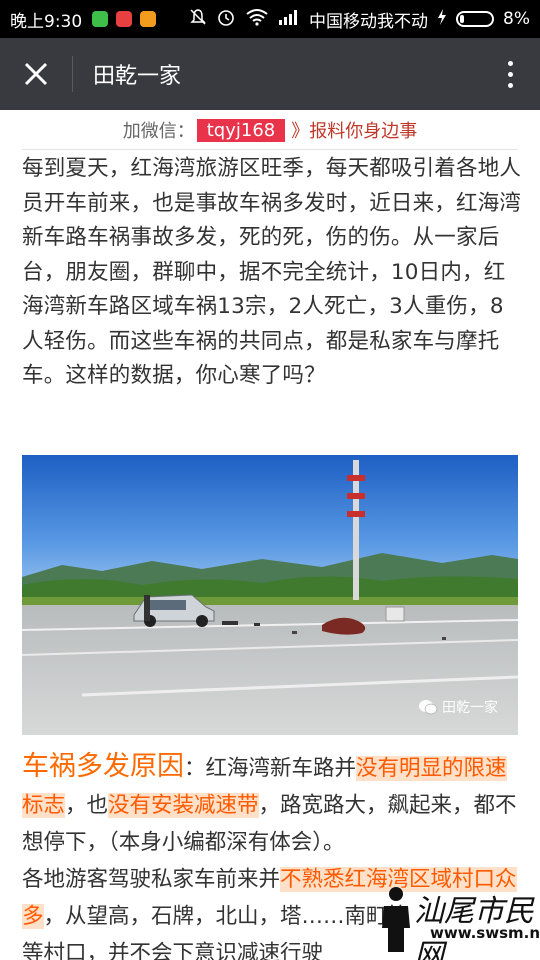 The height and width of the screenshot is (960, 540). Describe the element at coordinates (363, 130) in the screenshot. I see `promo-report-link: 报料你身边事` at that location.